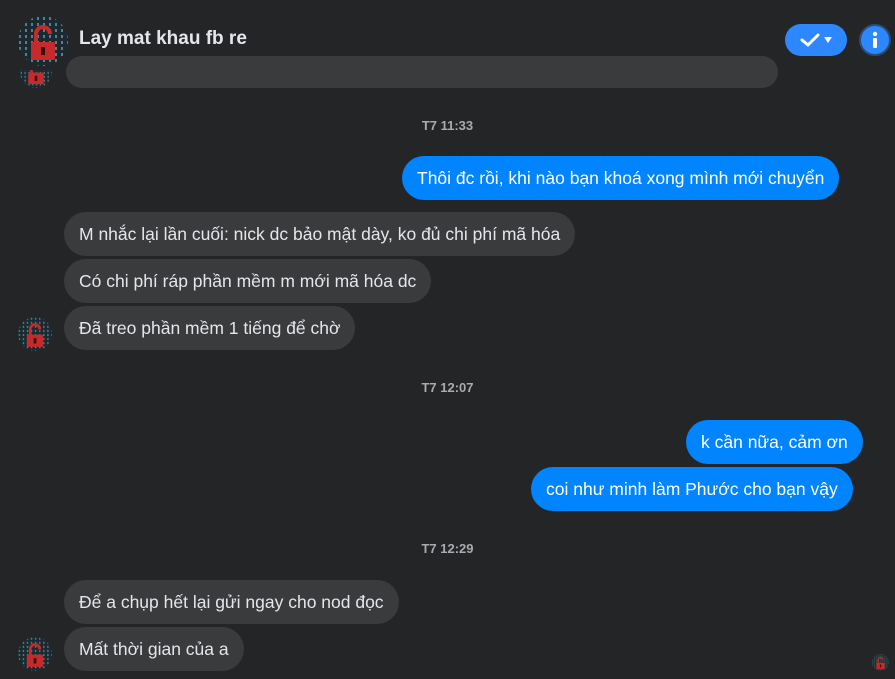 The width and height of the screenshot is (895, 679). Describe the element at coordinates (774, 442) in the screenshot. I see `message-bubble-outgoing: k cần nữa, cảm ơn` at that location.